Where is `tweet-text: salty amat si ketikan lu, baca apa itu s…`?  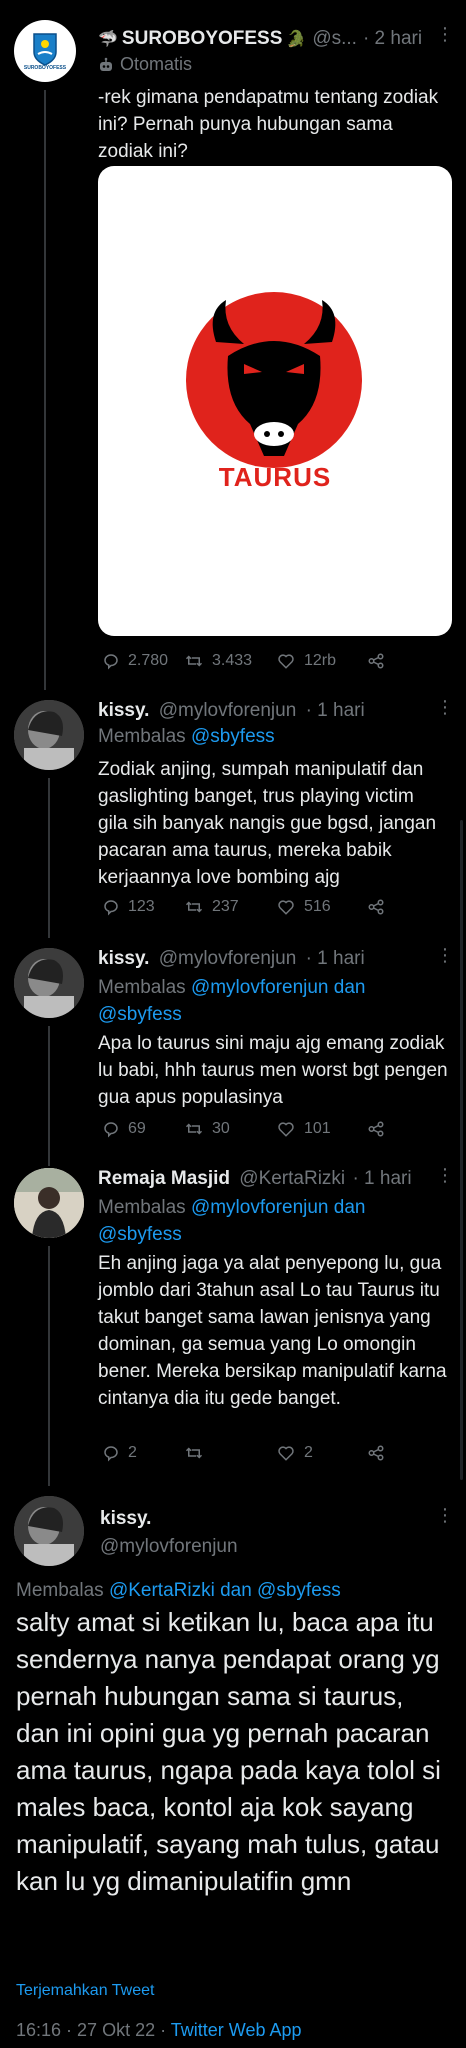 tweet-text: salty amat si ketikan lu, baca apa itu s… is located at coordinates (228, 1751).